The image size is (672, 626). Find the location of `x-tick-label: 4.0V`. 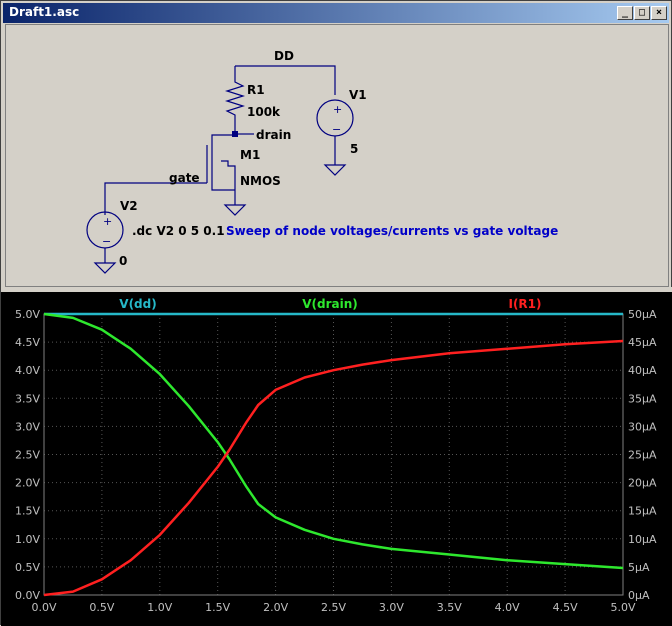

x-tick-label: 4.0V is located at coordinates (507, 607).